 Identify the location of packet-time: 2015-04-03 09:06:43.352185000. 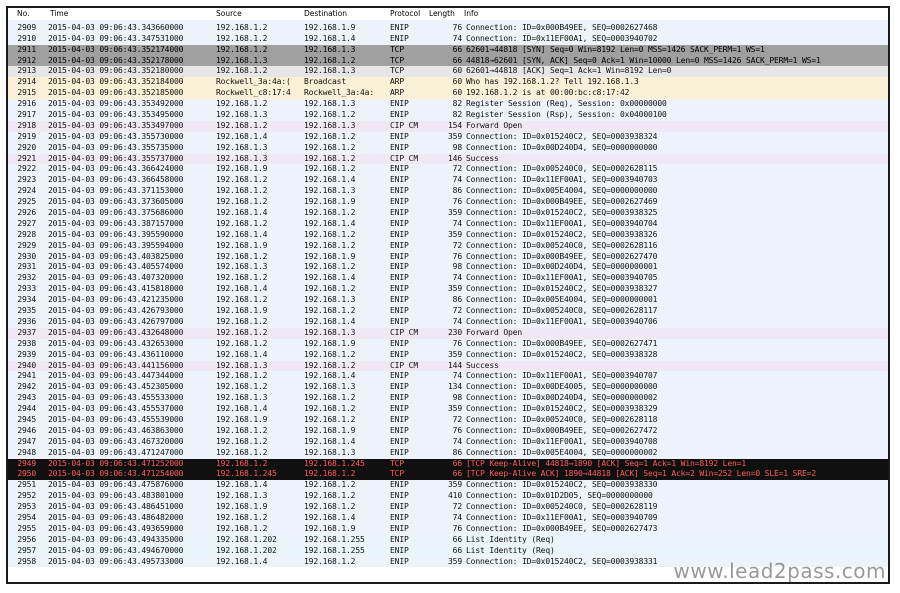
(116, 93).